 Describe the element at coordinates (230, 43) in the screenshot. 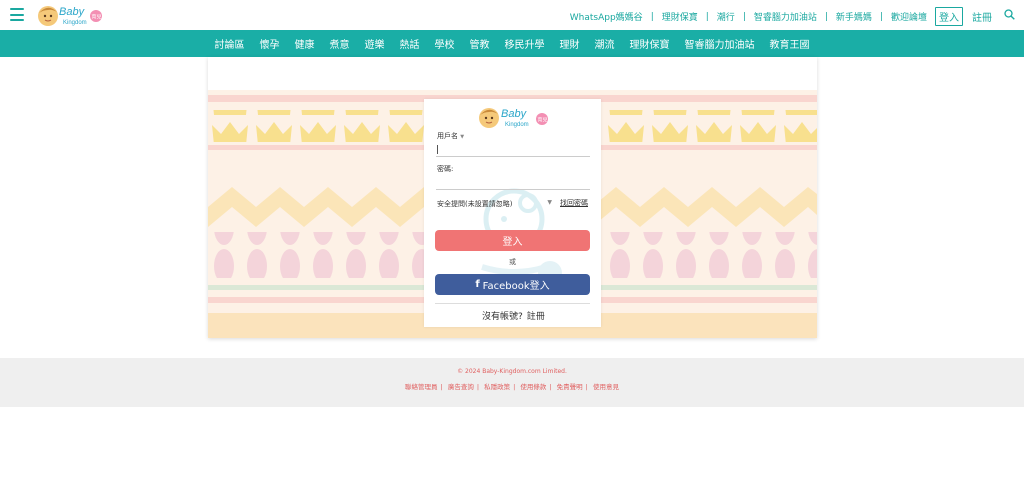

I see `nav-item-forum: 討論區` at that location.